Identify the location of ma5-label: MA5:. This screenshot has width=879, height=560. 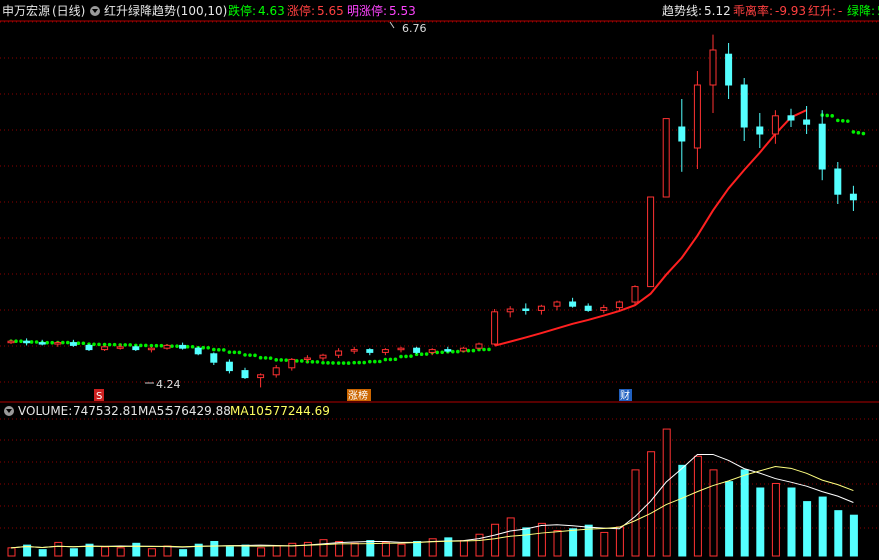
(153, 411).